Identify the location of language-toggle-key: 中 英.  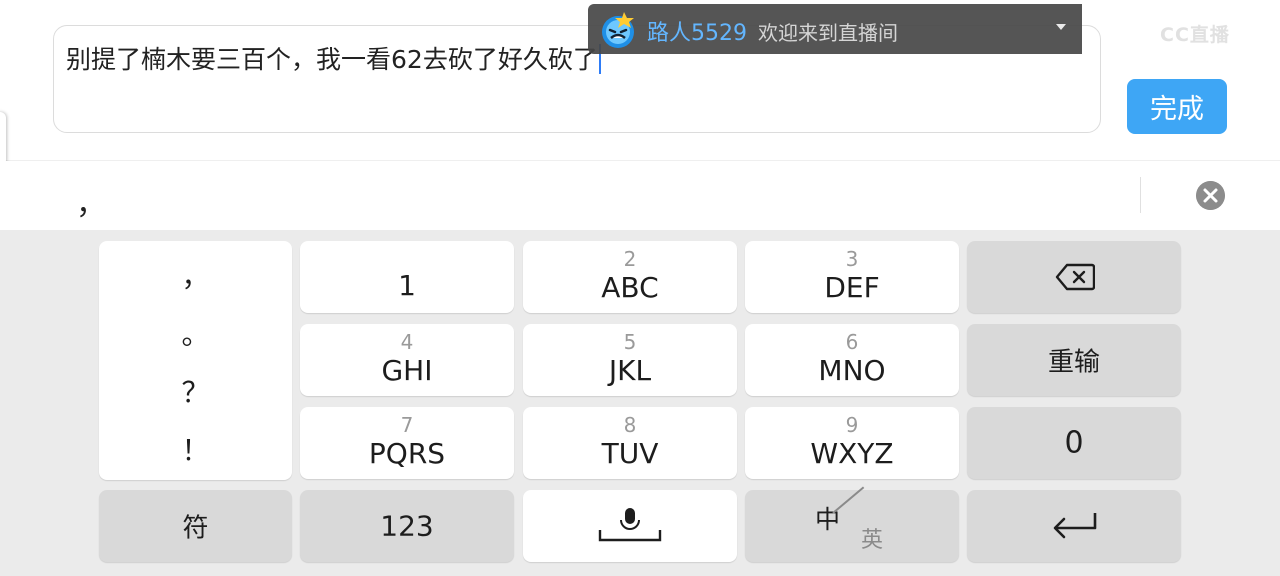
(852, 524).